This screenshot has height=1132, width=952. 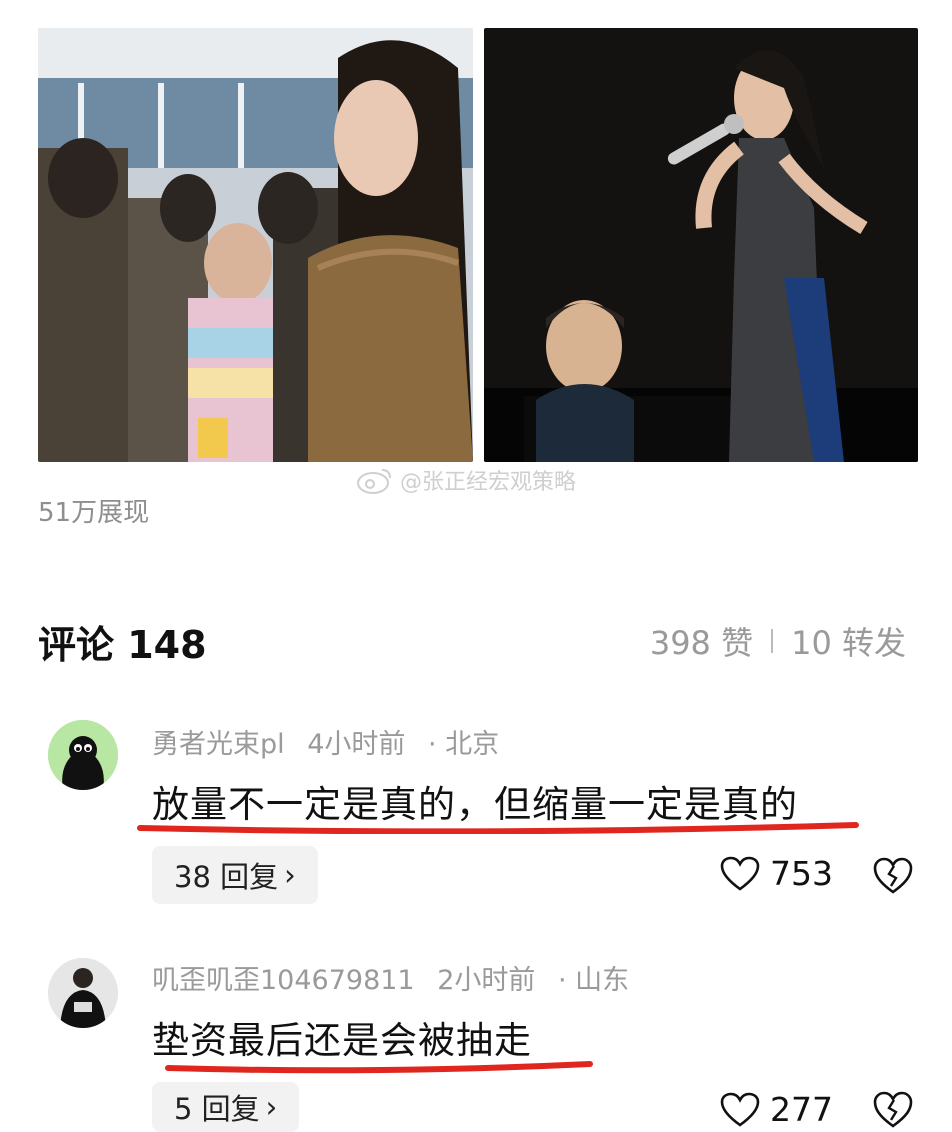 I want to click on like-count: 277, so click(x=801, y=1109).